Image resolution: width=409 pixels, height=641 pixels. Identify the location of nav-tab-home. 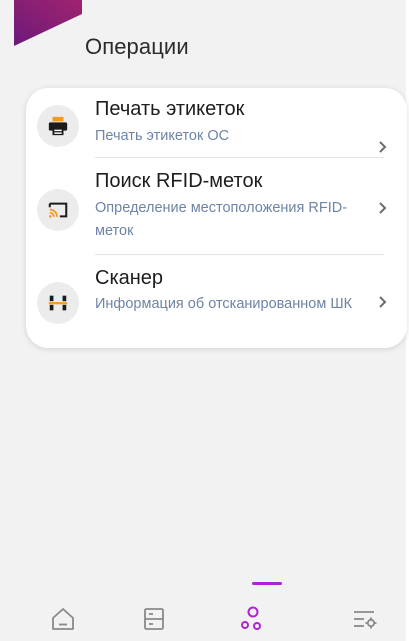
(63, 611).